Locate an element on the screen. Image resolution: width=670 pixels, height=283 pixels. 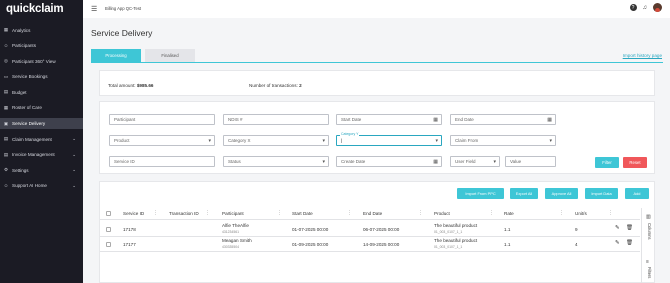
user-field-select: User Field ▾ is located at coordinates (475, 161).